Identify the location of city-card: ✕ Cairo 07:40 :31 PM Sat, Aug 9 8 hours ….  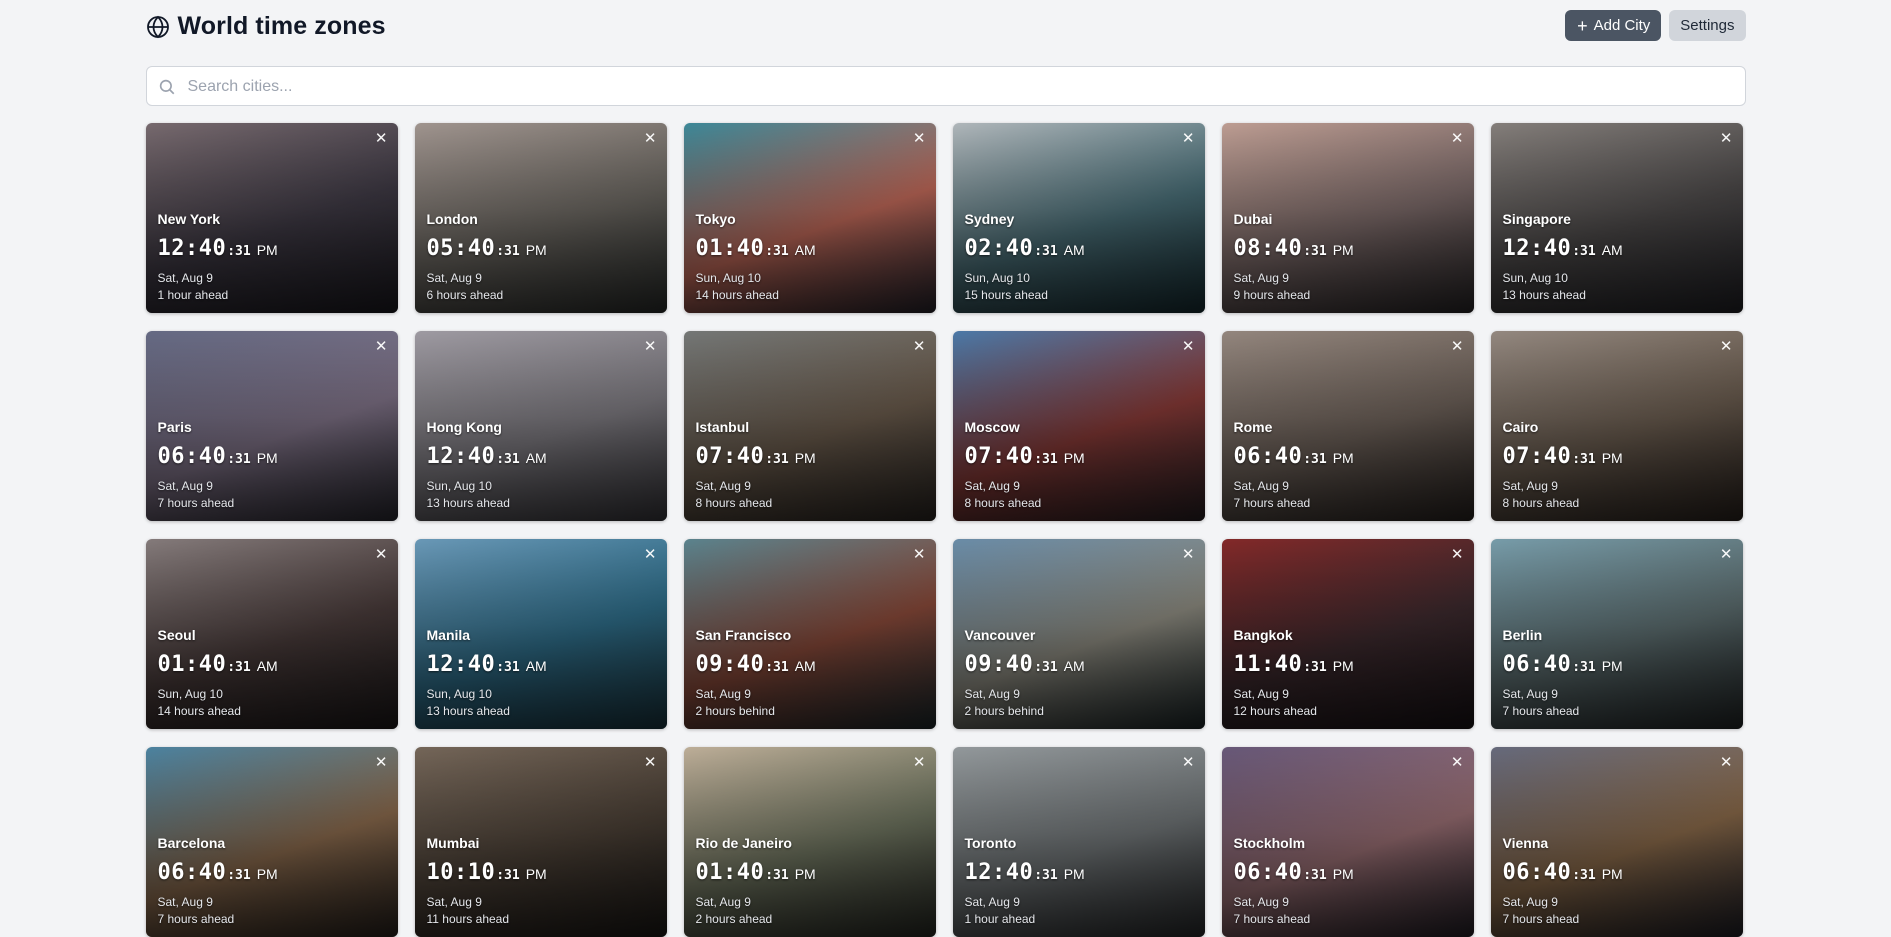
(1616, 426).